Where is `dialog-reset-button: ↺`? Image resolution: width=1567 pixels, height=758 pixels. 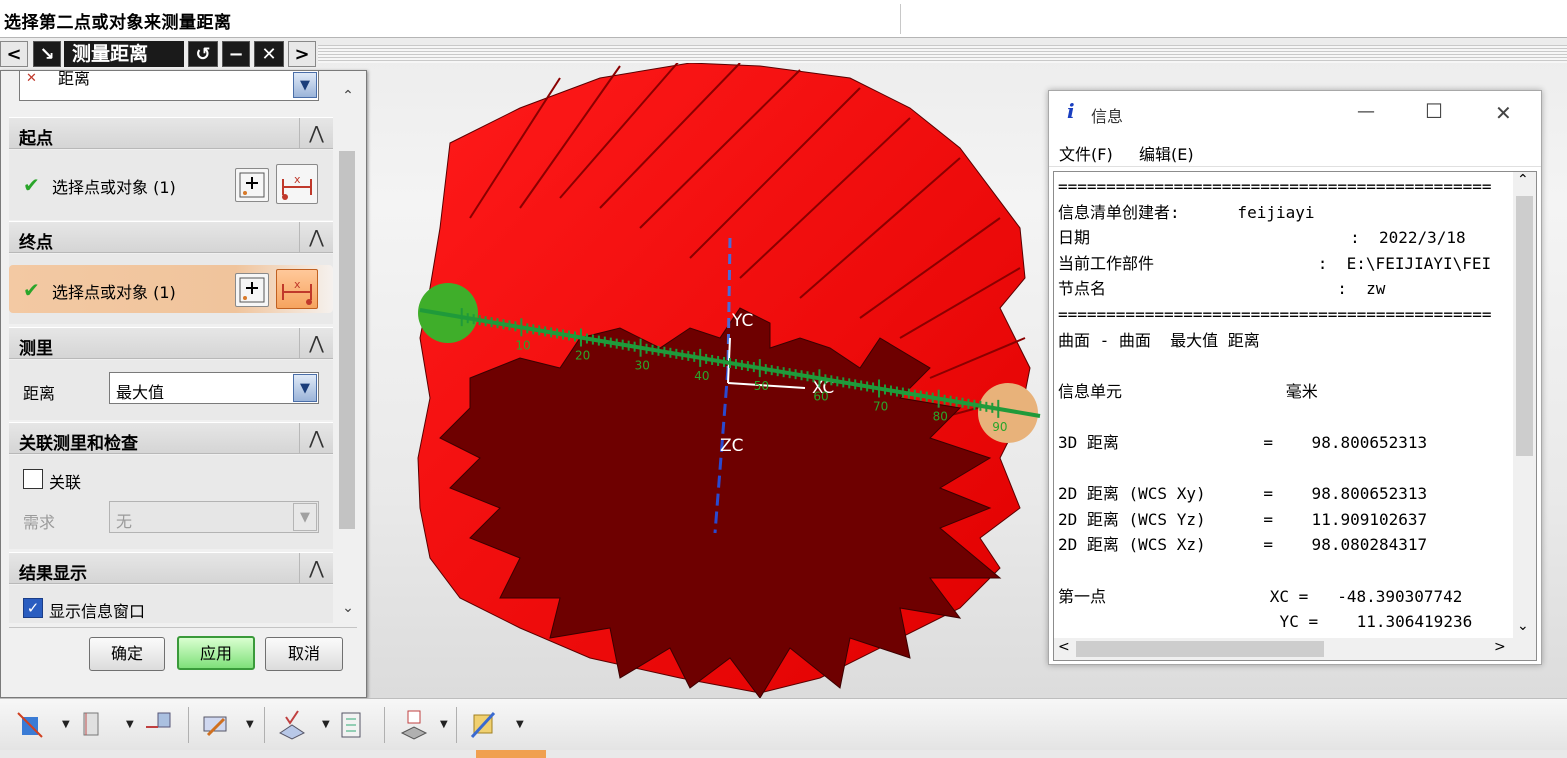
dialog-reset-button: ↺ is located at coordinates (203, 54).